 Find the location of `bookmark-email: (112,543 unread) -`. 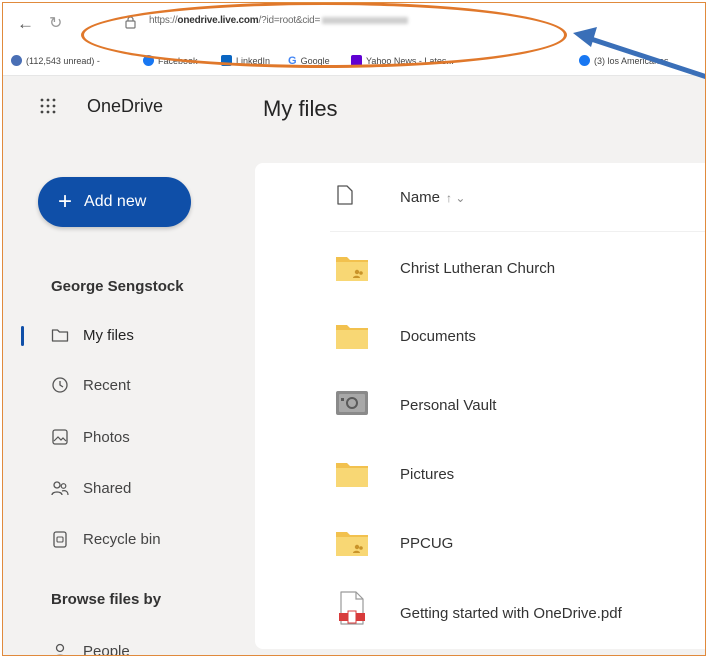

bookmark-email: (112,543 unread) - is located at coordinates (55, 60).